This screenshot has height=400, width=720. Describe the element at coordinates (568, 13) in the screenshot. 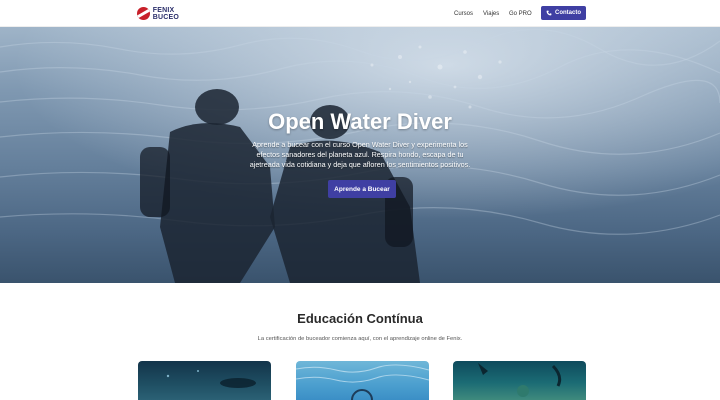

I see `contact-label: Contacto` at that location.